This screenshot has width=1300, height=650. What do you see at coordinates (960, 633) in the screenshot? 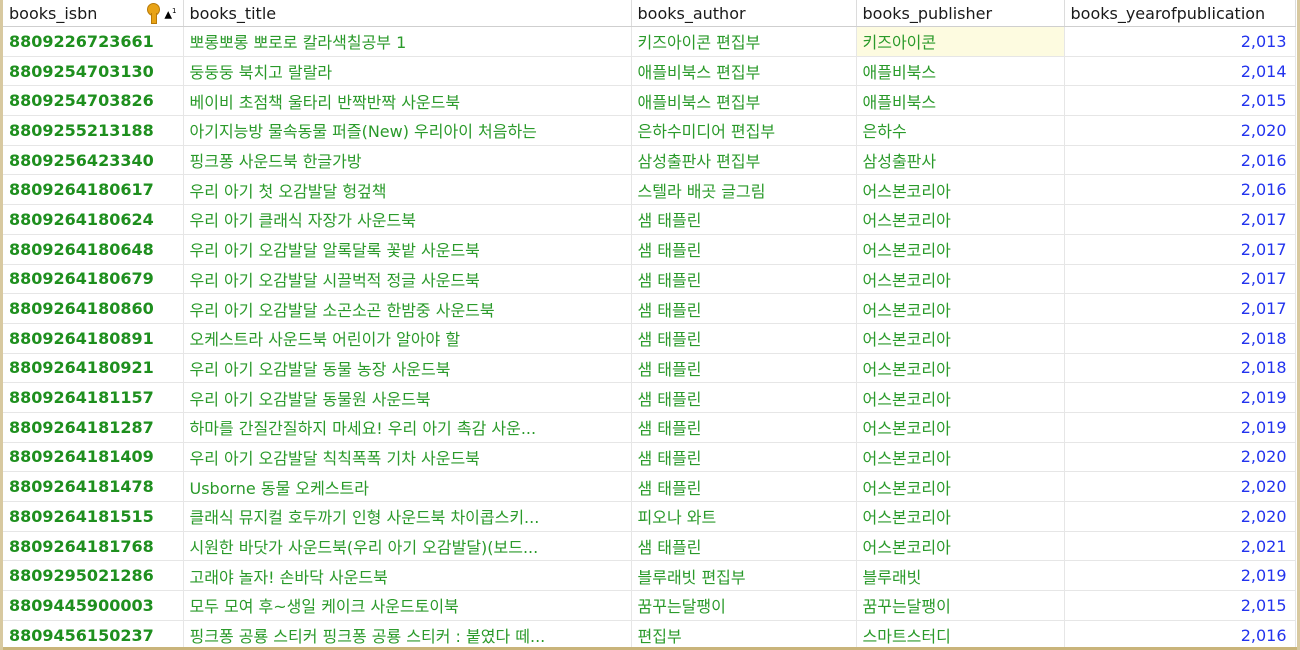
I see `cell-publisher: 스마트스터디` at bounding box center [960, 633].